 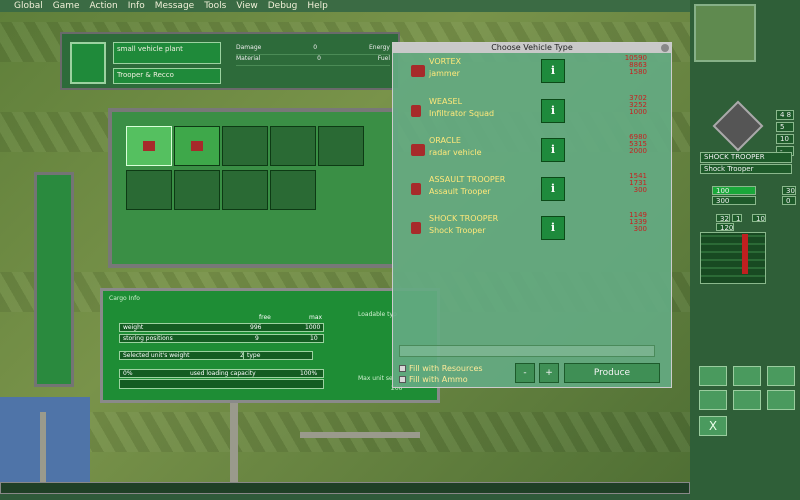 I want to click on vehicle-desc: Shock Trooper, so click(x=457, y=230).